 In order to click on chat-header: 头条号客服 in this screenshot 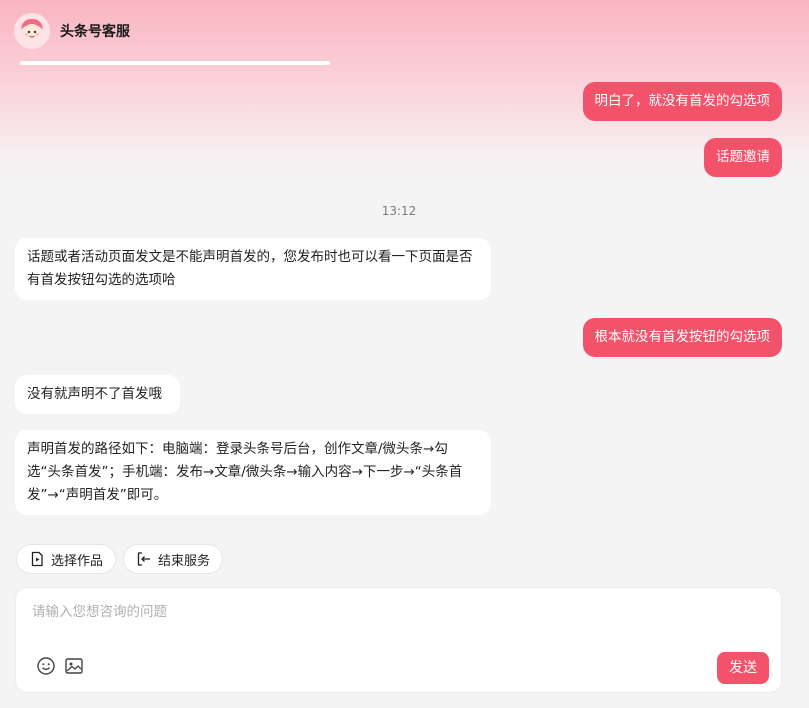, I will do `click(72, 31)`.